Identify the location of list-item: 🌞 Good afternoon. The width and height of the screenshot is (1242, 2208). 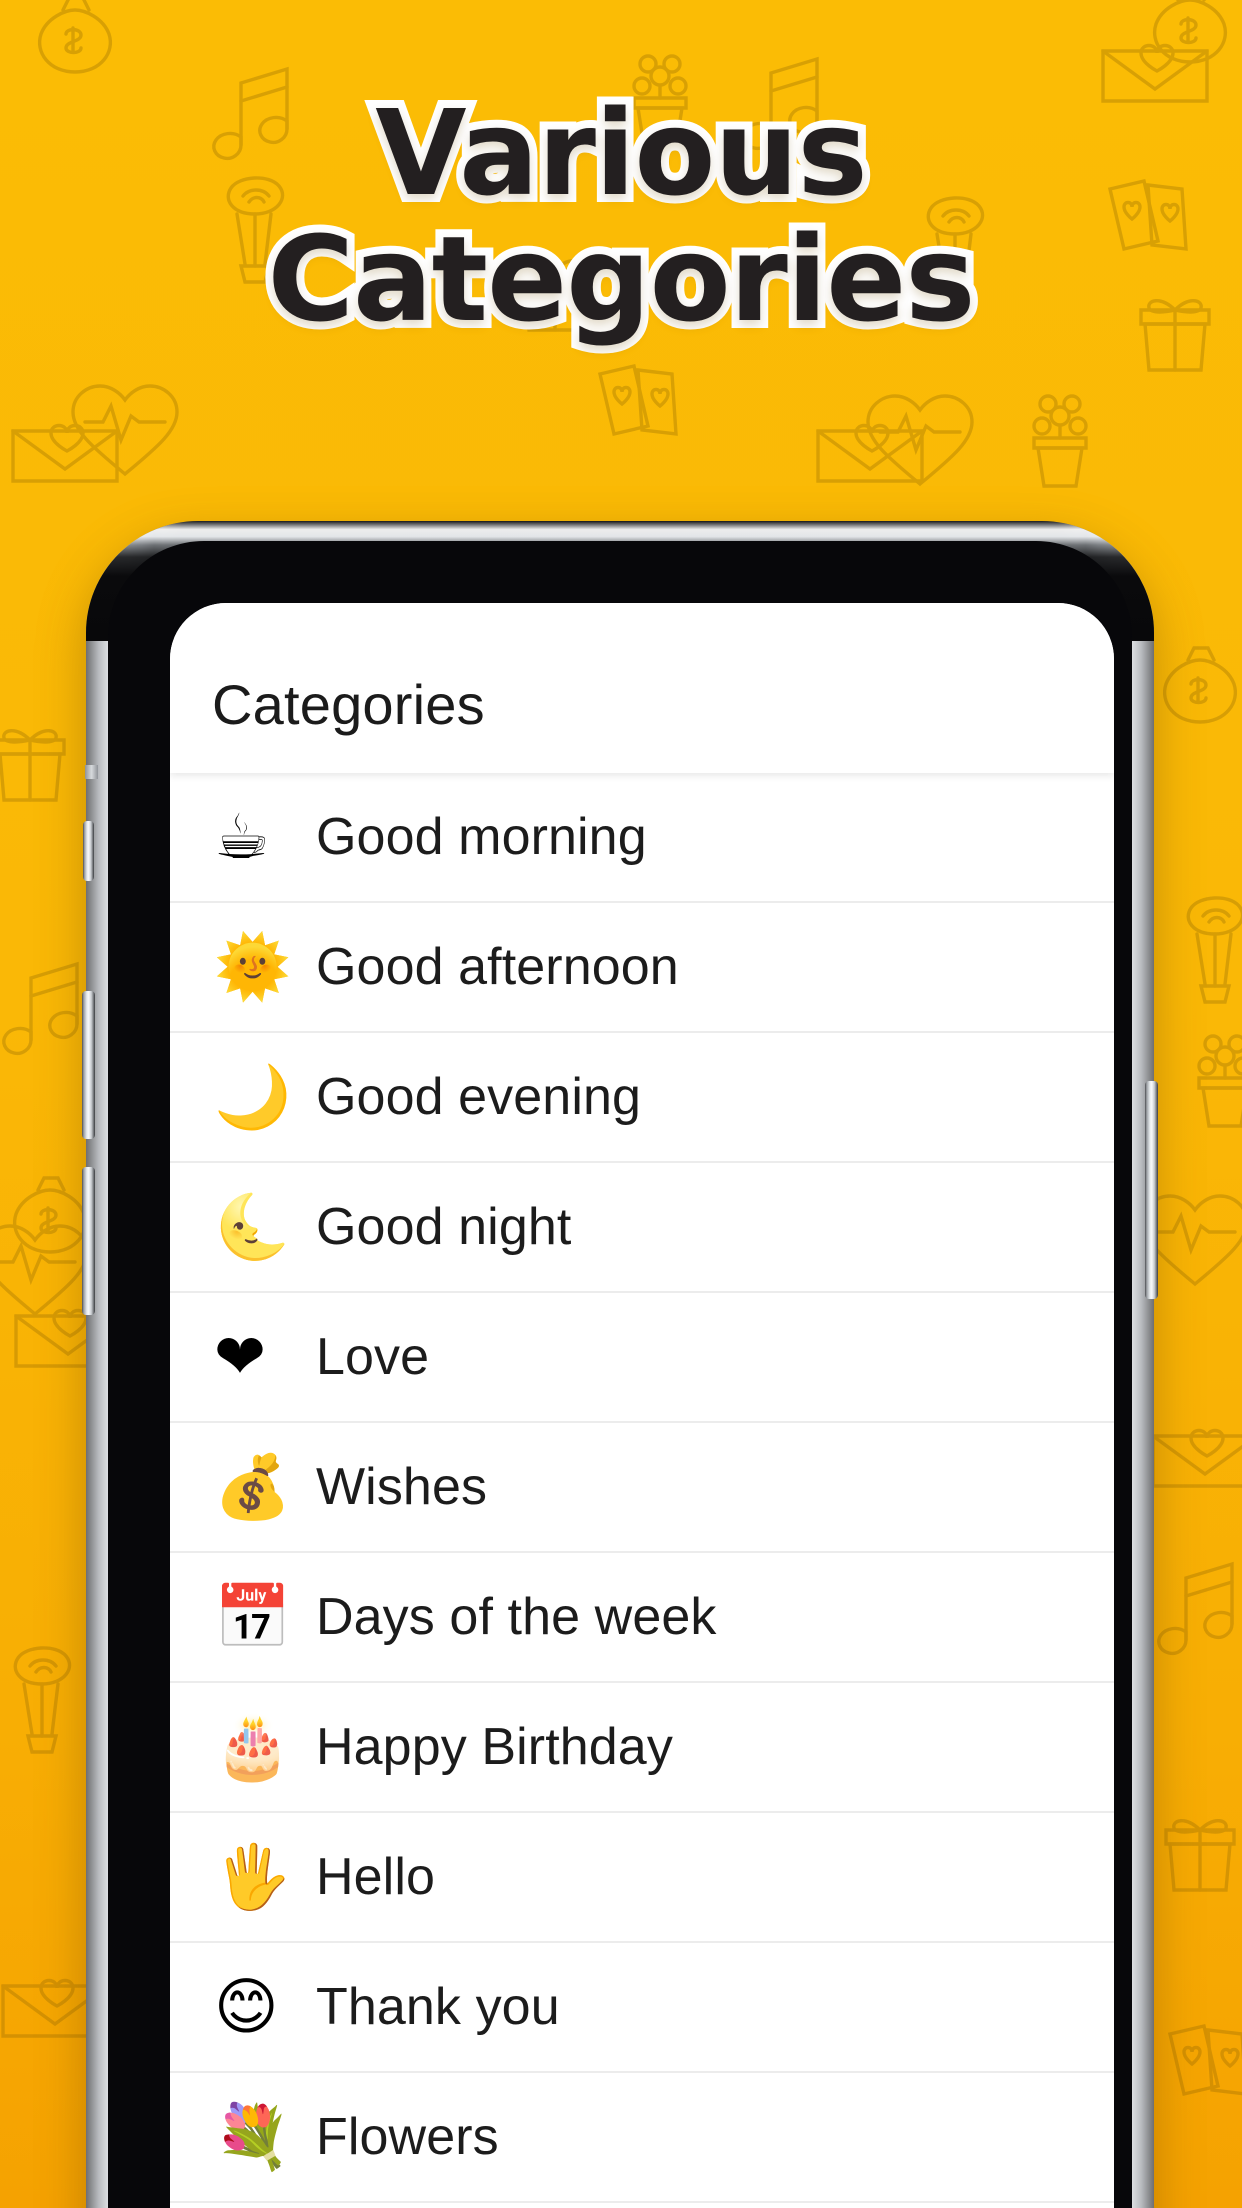
(642, 968).